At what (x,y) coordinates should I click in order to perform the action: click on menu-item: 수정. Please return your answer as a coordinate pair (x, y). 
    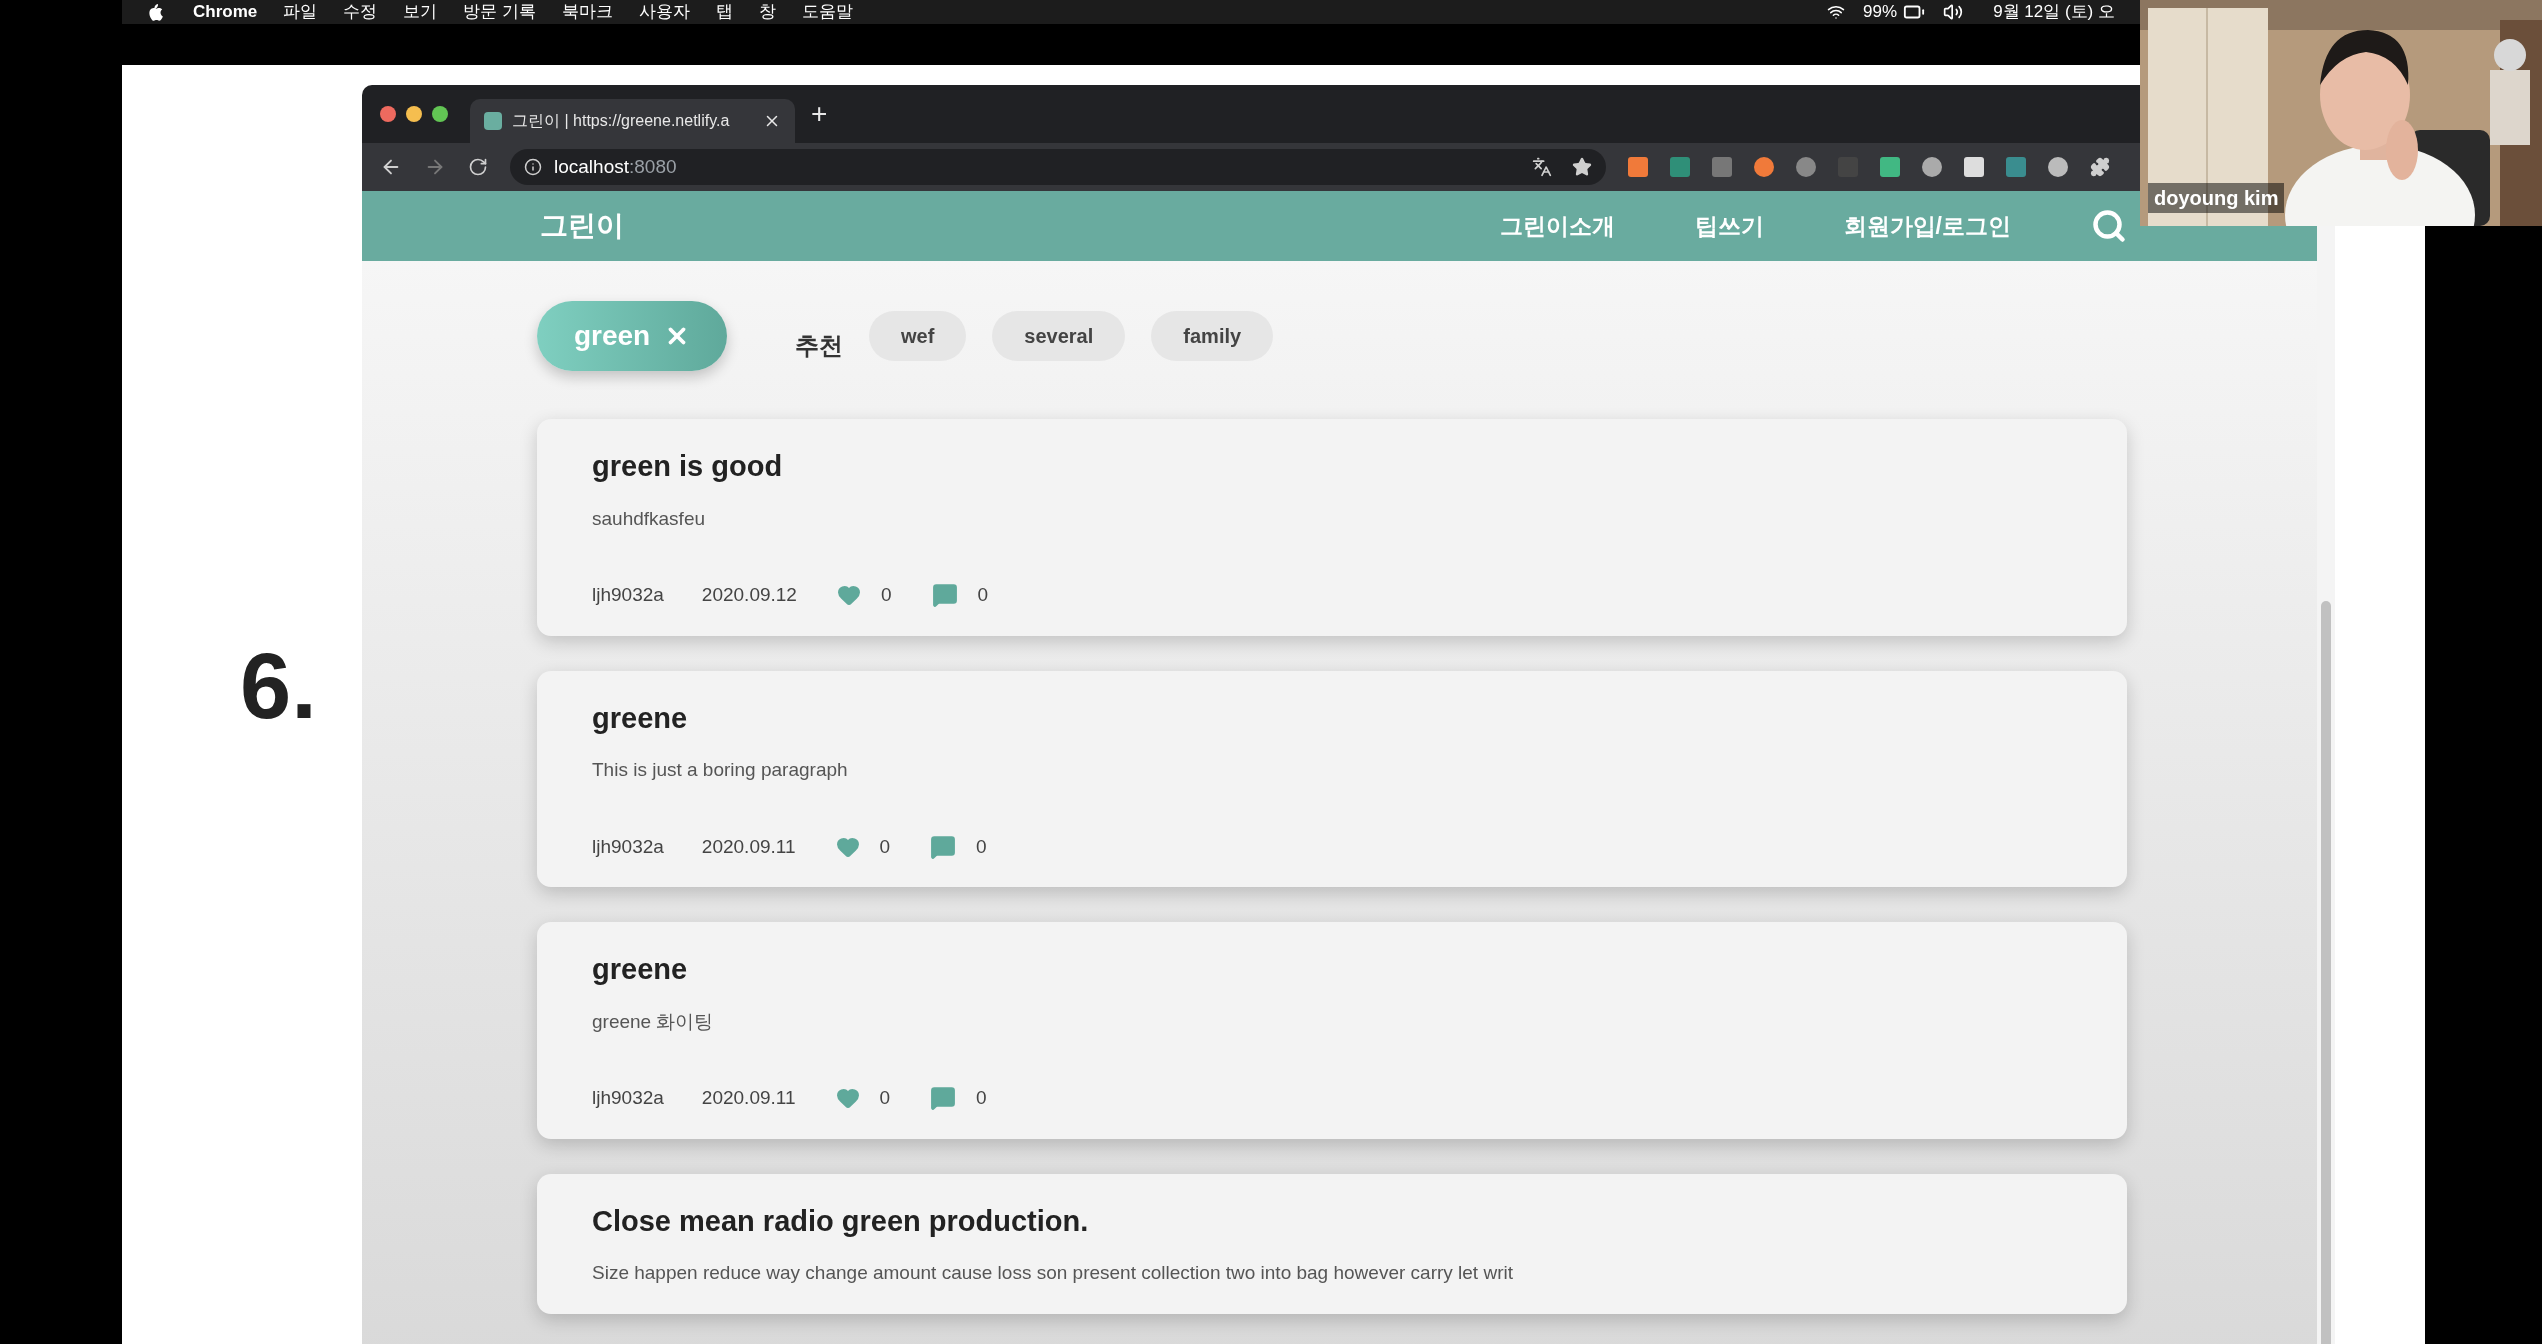
    Looking at the image, I should click on (360, 12).